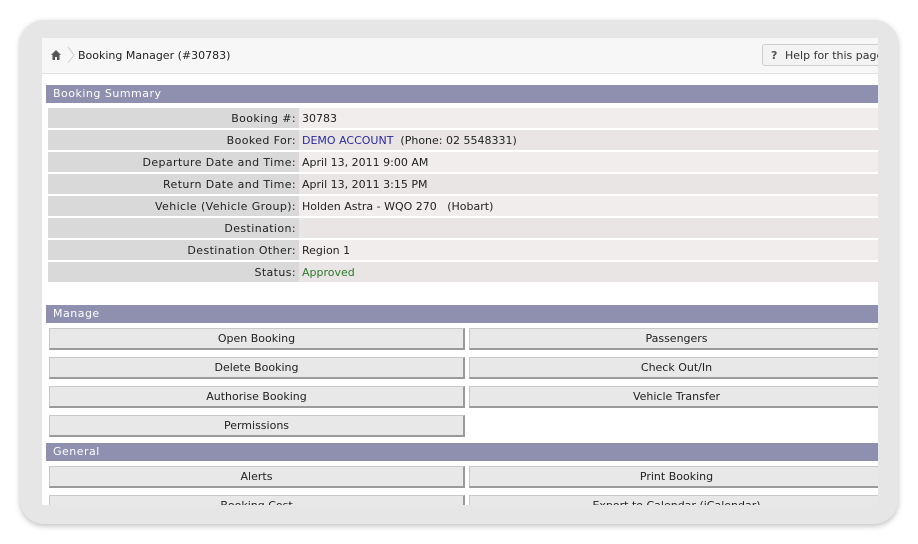 The image size is (918, 544). Describe the element at coordinates (462, 94) in the screenshot. I see `section-header-booking-summary: Booking Summary` at that location.